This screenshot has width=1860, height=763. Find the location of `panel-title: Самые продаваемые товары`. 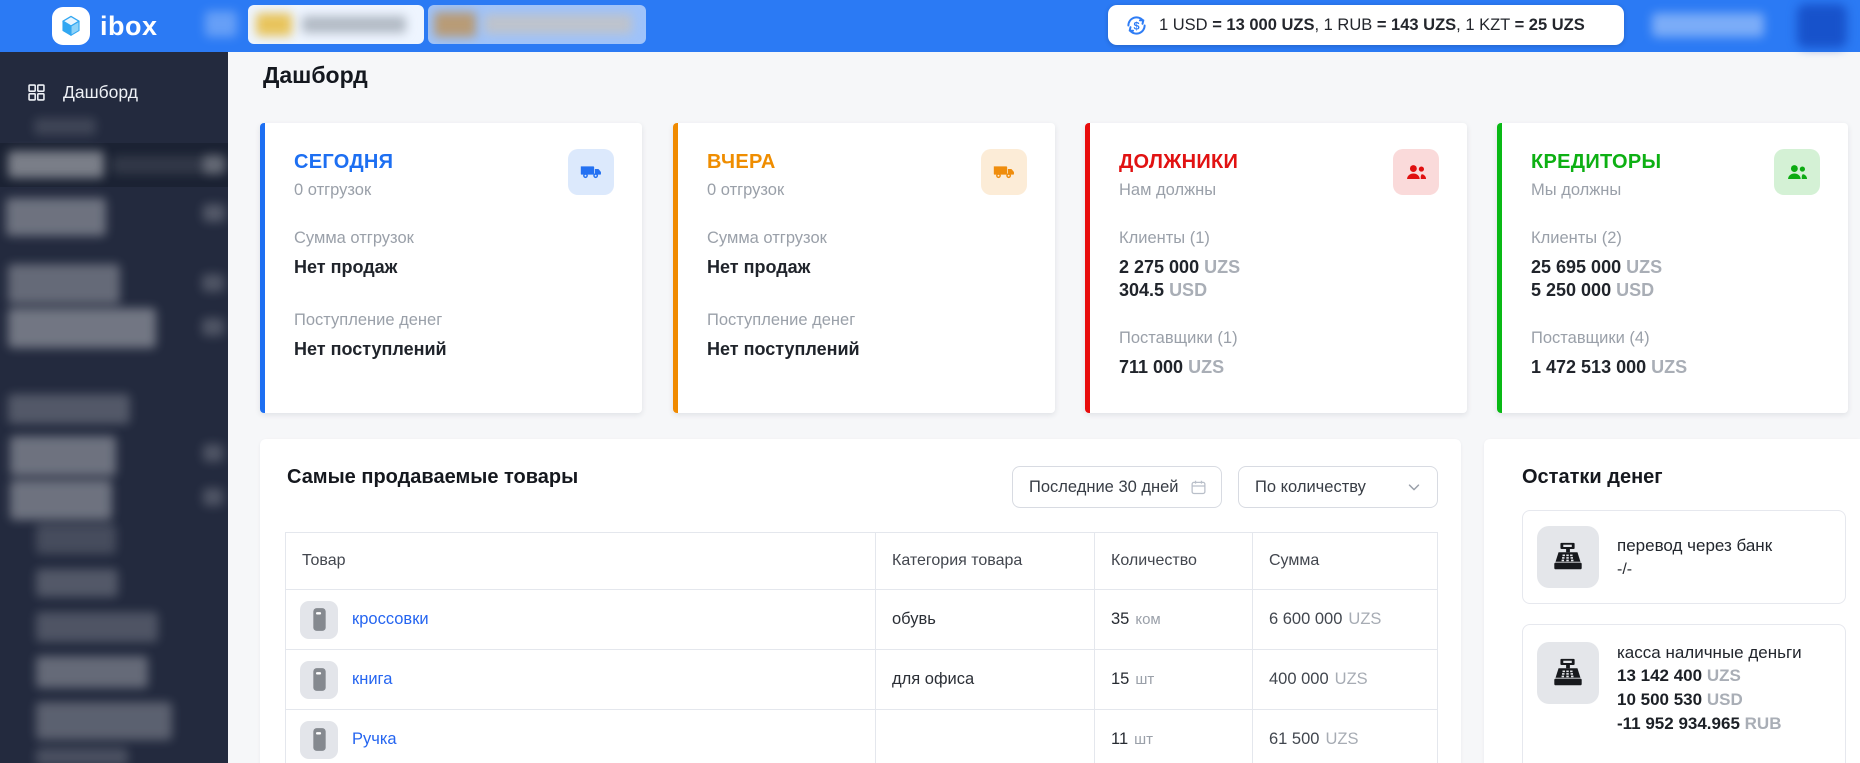

panel-title: Самые продаваемые товары is located at coordinates (433, 477).